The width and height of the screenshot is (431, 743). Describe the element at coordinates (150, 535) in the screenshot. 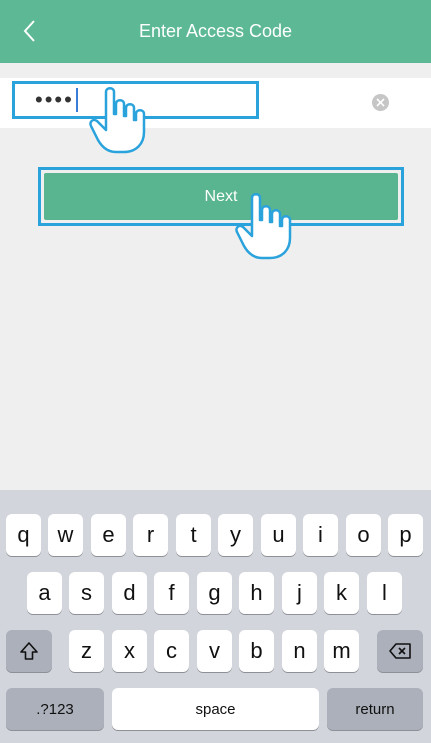

I see `key-r: r` at that location.